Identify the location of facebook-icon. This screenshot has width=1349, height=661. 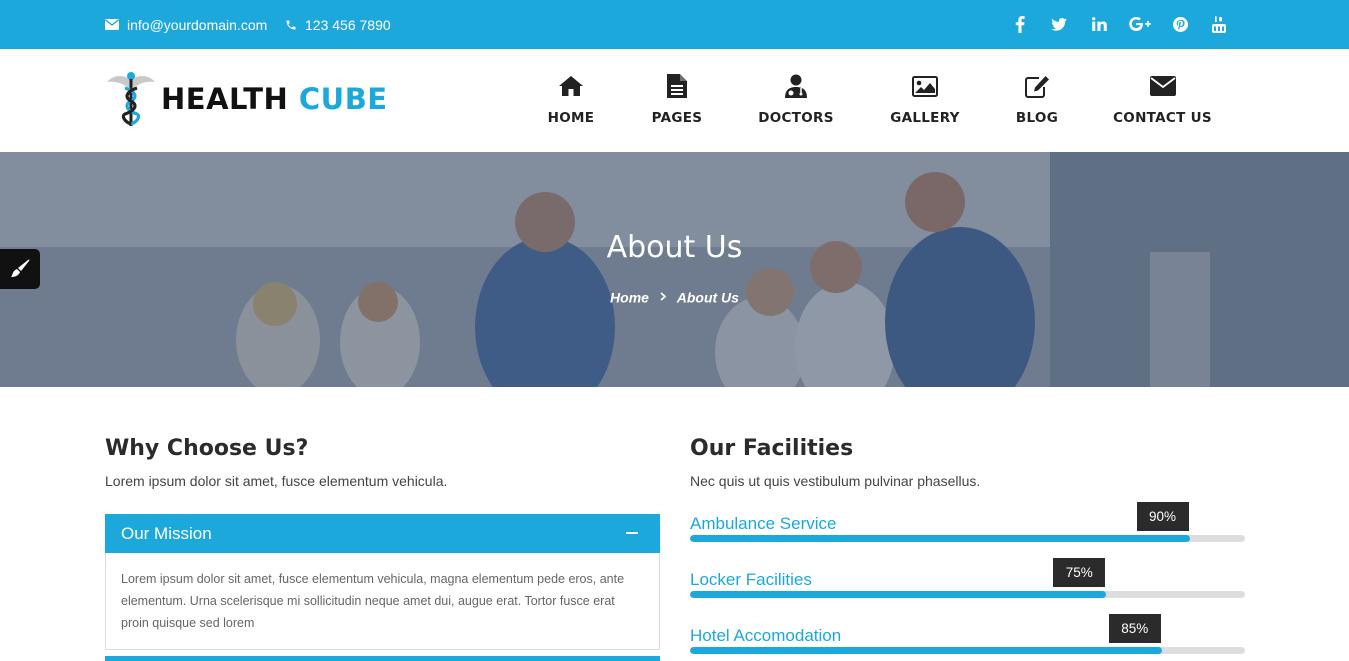
(1020, 24).